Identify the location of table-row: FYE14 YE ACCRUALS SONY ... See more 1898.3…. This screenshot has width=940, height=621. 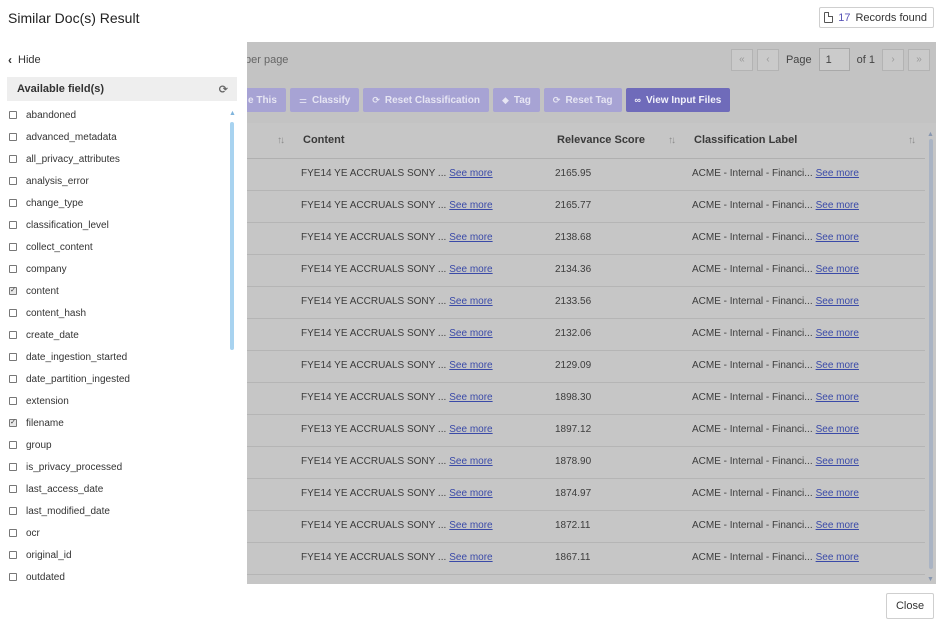
(586, 399).